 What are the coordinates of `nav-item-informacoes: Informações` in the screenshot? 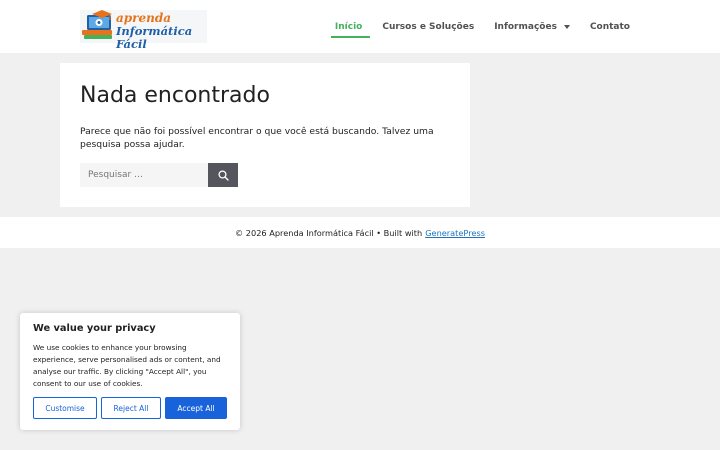 It's located at (532, 26).